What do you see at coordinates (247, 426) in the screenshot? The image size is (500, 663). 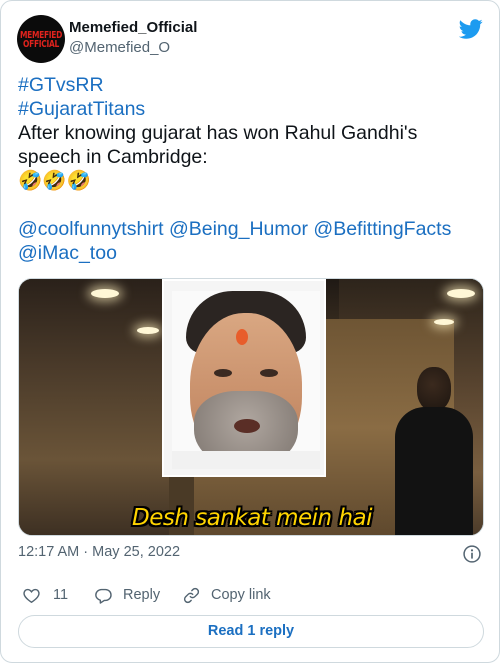 I see `portrait-mouth` at bounding box center [247, 426].